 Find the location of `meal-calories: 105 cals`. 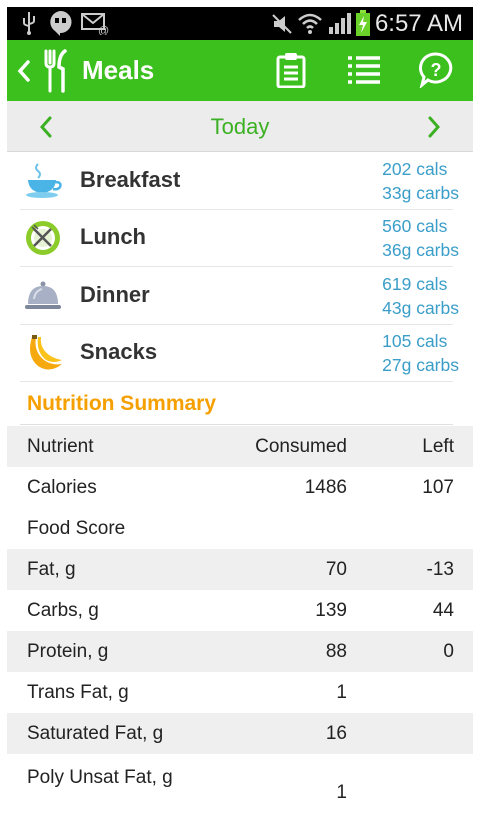

meal-calories: 105 cals is located at coordinates (415, 341).